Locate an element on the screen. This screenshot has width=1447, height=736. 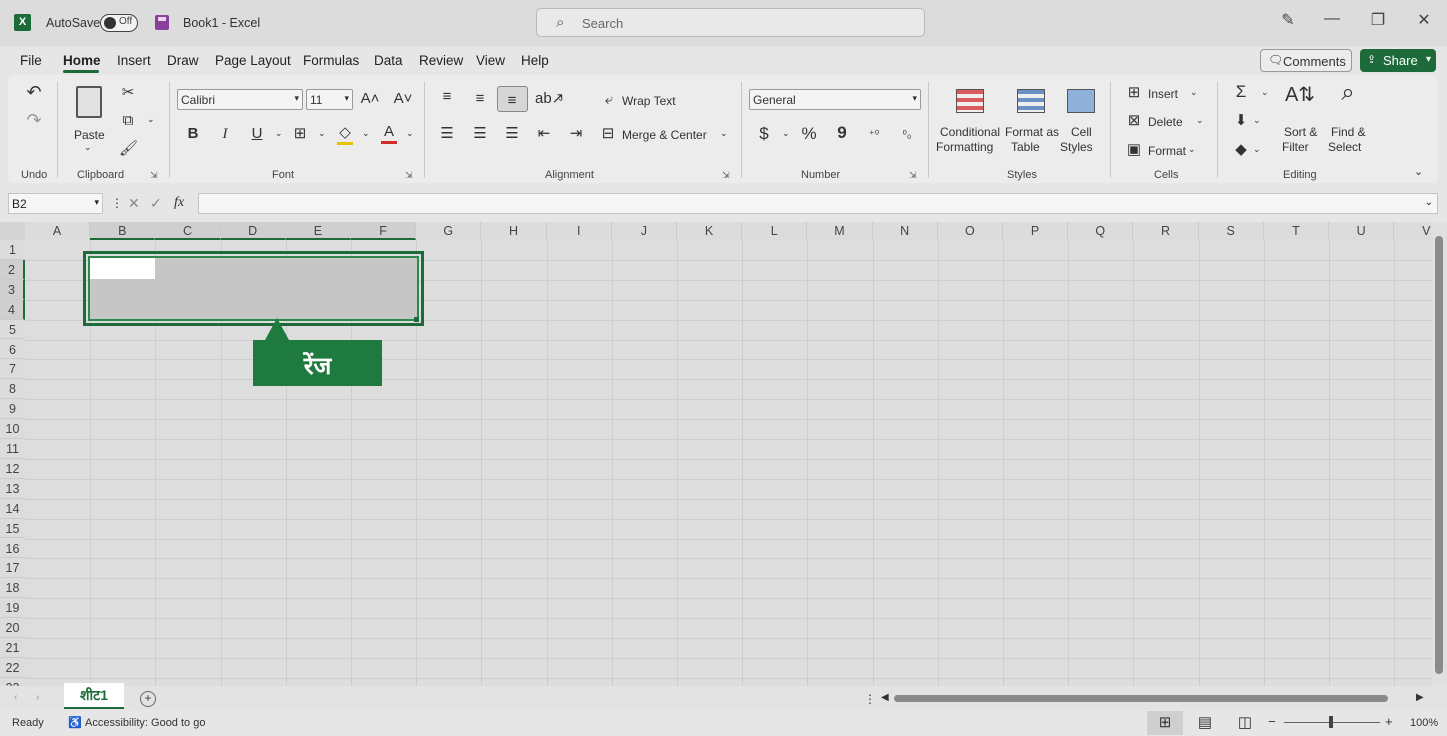
row-header: 14 is located at coordinates (12, 508).